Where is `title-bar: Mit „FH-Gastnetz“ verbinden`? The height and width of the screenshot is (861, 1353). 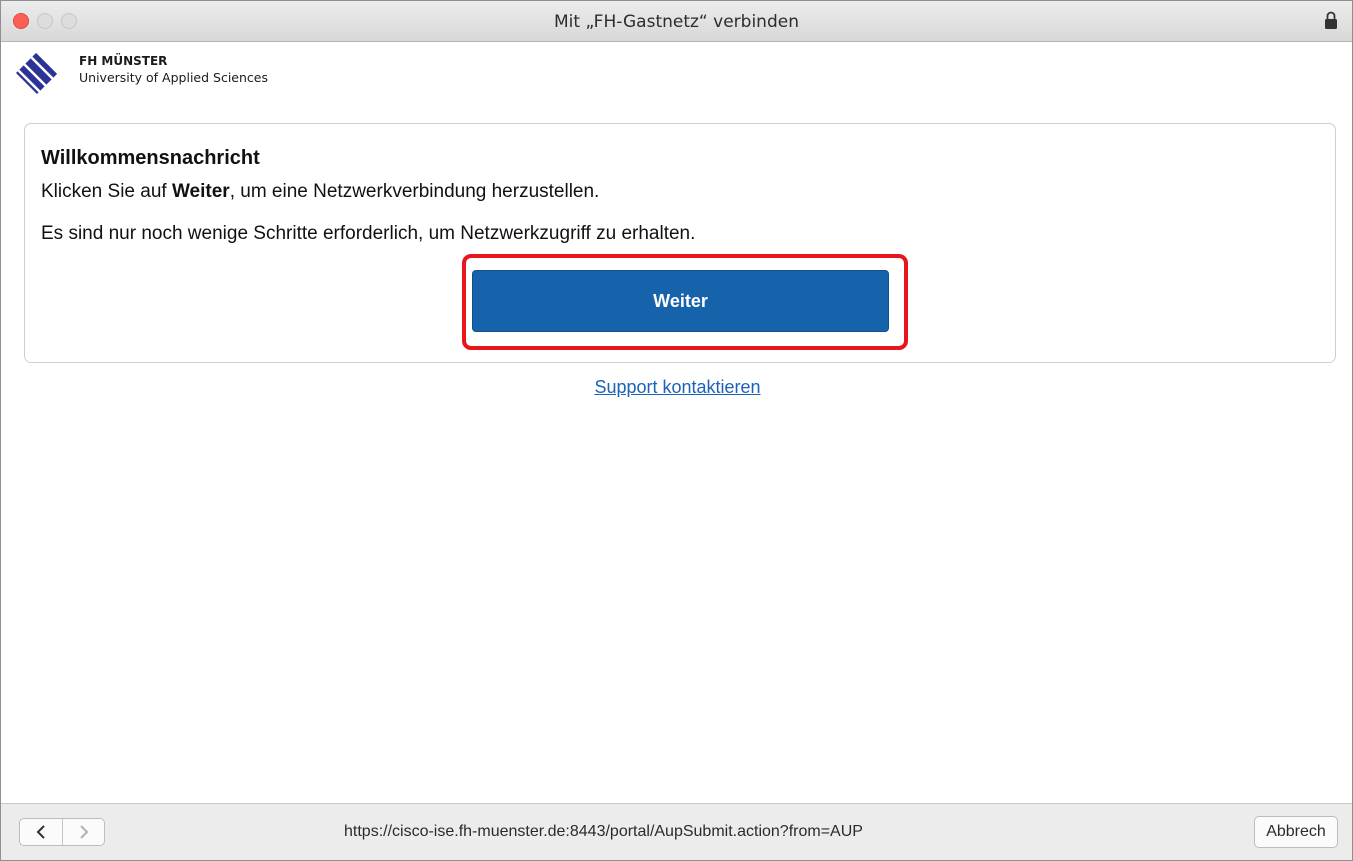
title-bar: Mit „FH-Gastnetz“ verbinden is located at coordinates (676, 21).